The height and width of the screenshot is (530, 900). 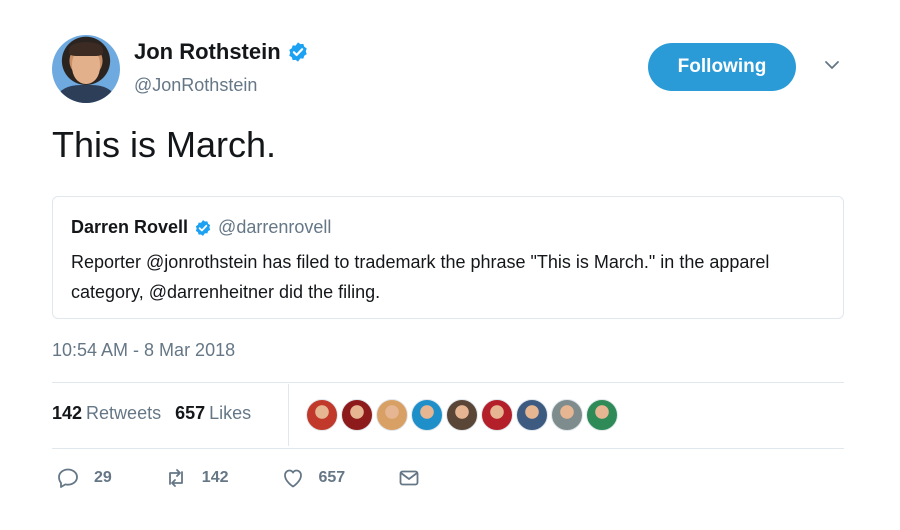 I want to click on tweet-timestamp: 10:54 AM - 8 Mar 2018, so click(x=143, y=350).